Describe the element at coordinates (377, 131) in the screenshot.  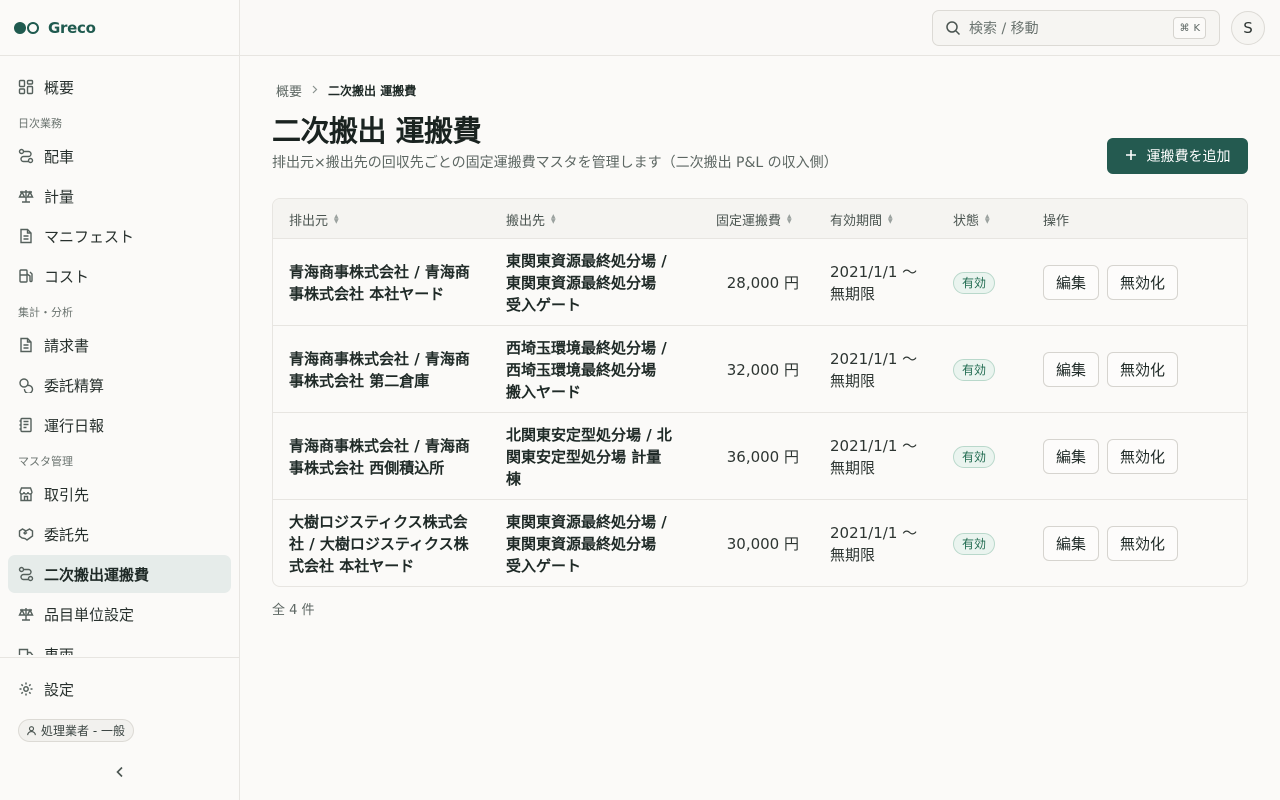
I see `page-title: 二次搬出 運搬費` at that location.